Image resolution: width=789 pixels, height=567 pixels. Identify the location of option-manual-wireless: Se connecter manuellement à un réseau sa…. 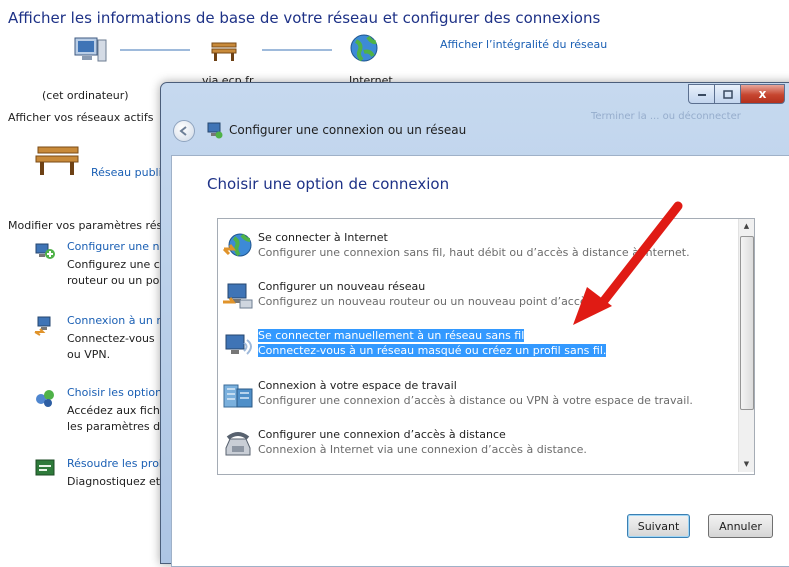
(478, 346).